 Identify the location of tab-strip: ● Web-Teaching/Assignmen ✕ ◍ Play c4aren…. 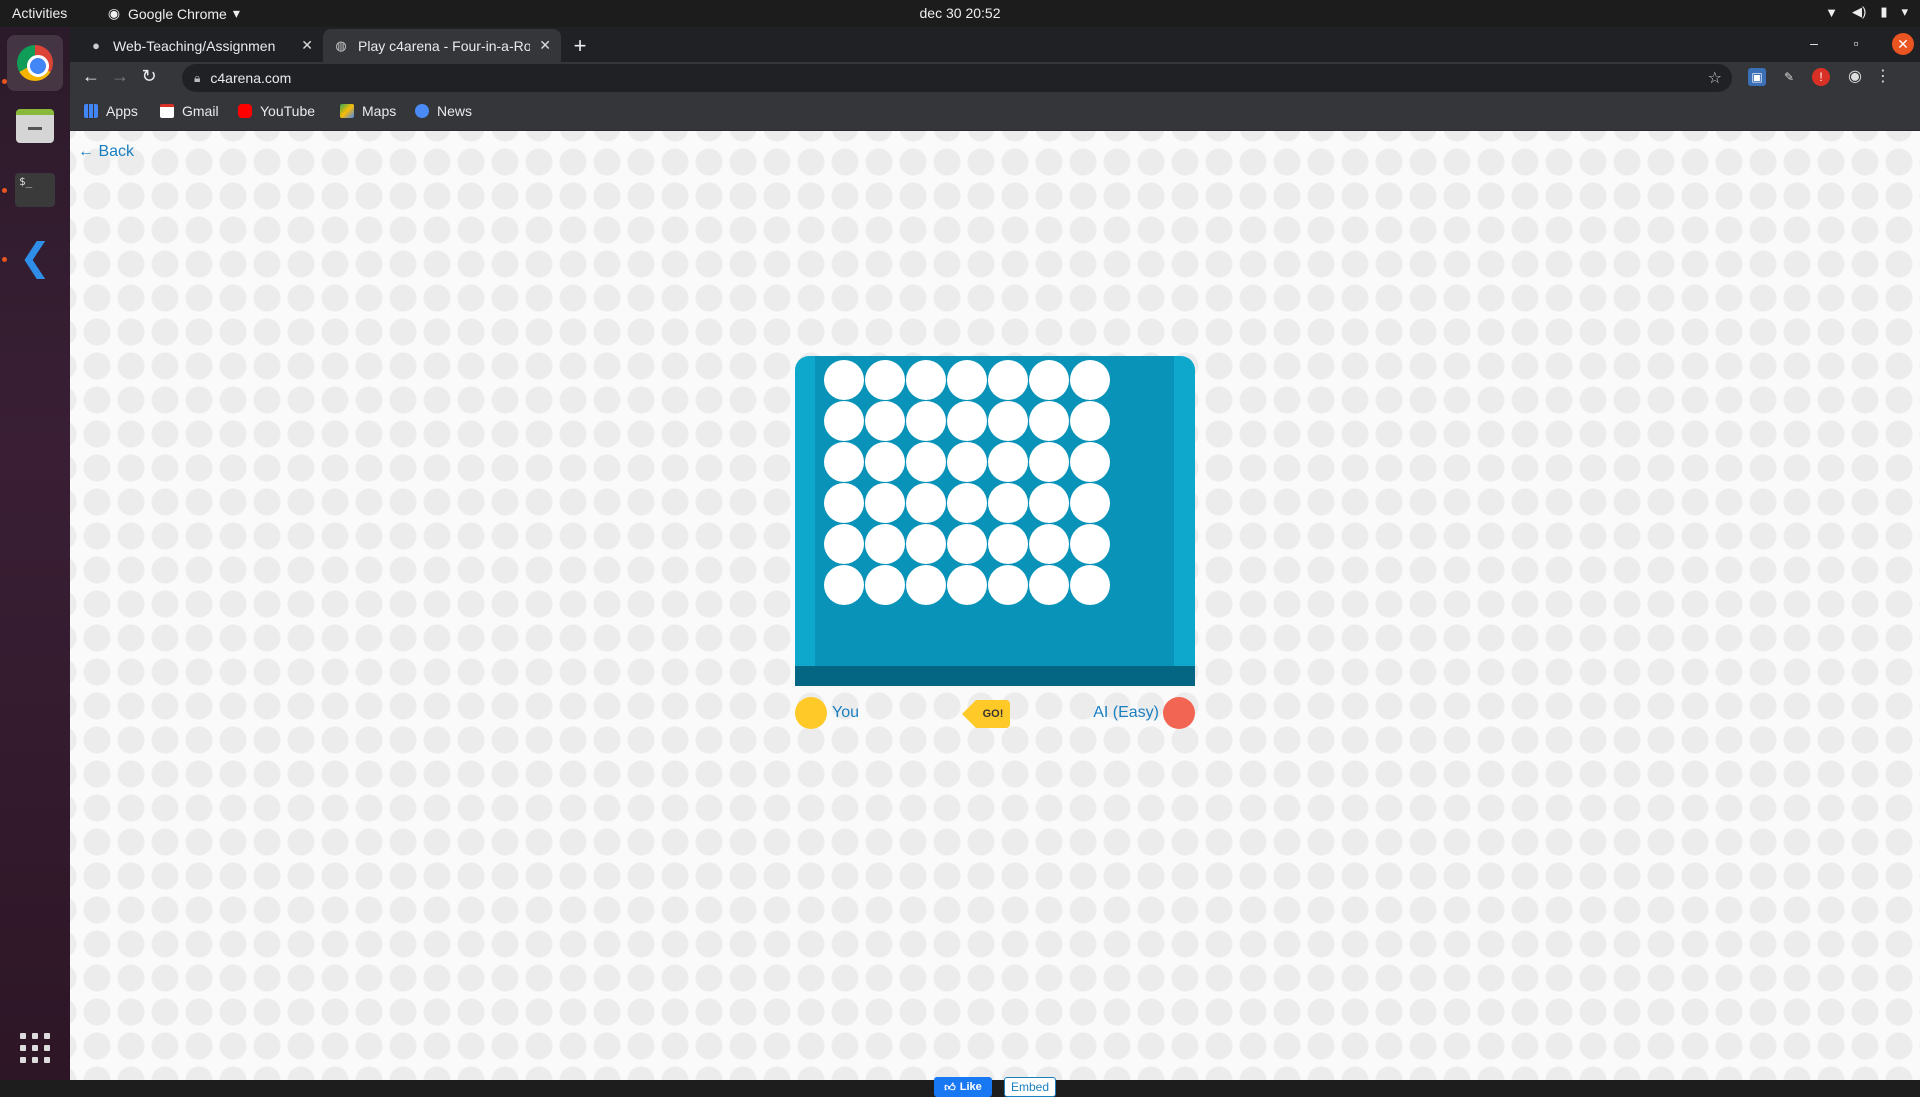
(995, 44).